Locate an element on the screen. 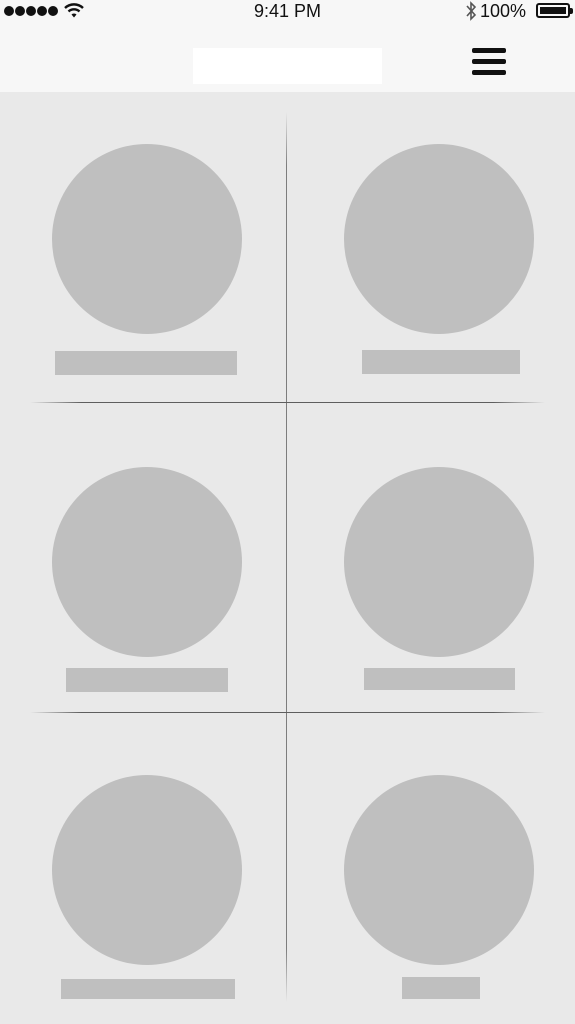  title-placeholder is located at coordinates (287, 66).